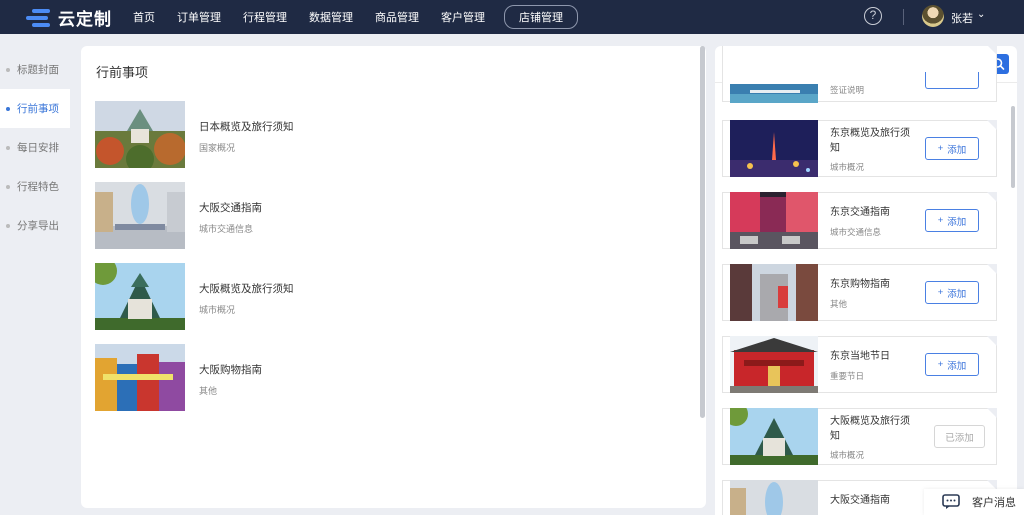 The width and height of the screenshot is (1024, 515). Describe the element at coordinates (38, 148) in the screenshot. I see `sidebar-item-label: 每日安排` at that location.